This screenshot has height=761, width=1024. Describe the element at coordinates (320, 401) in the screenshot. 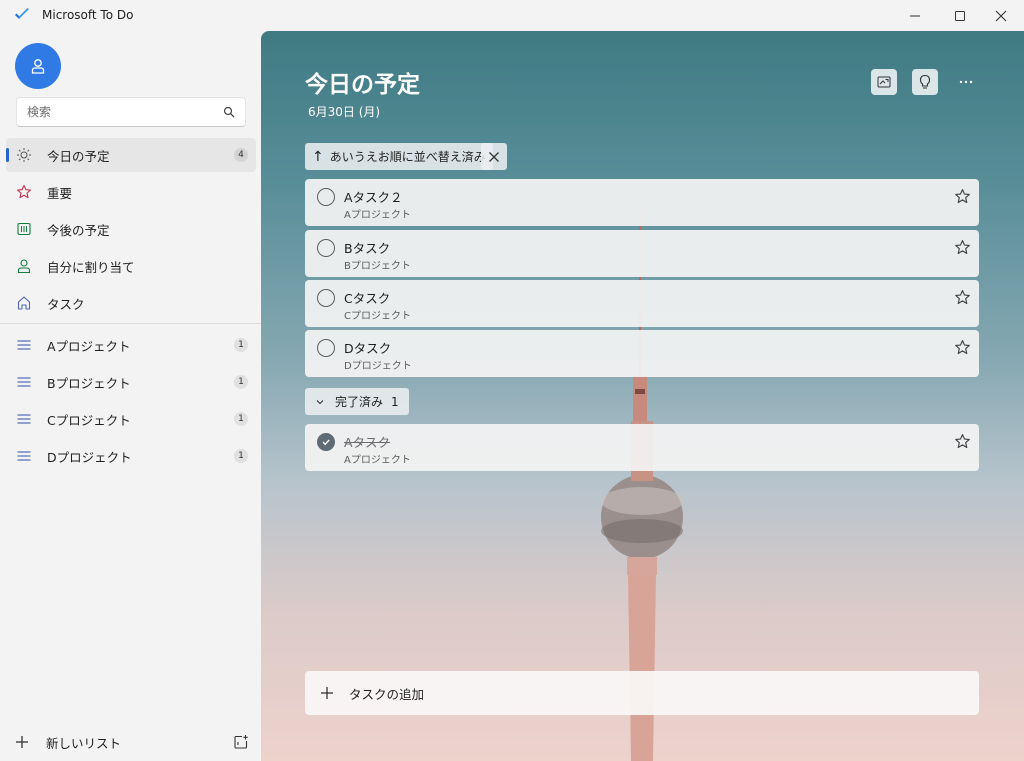

I see `chevron-down-icon` at that location.